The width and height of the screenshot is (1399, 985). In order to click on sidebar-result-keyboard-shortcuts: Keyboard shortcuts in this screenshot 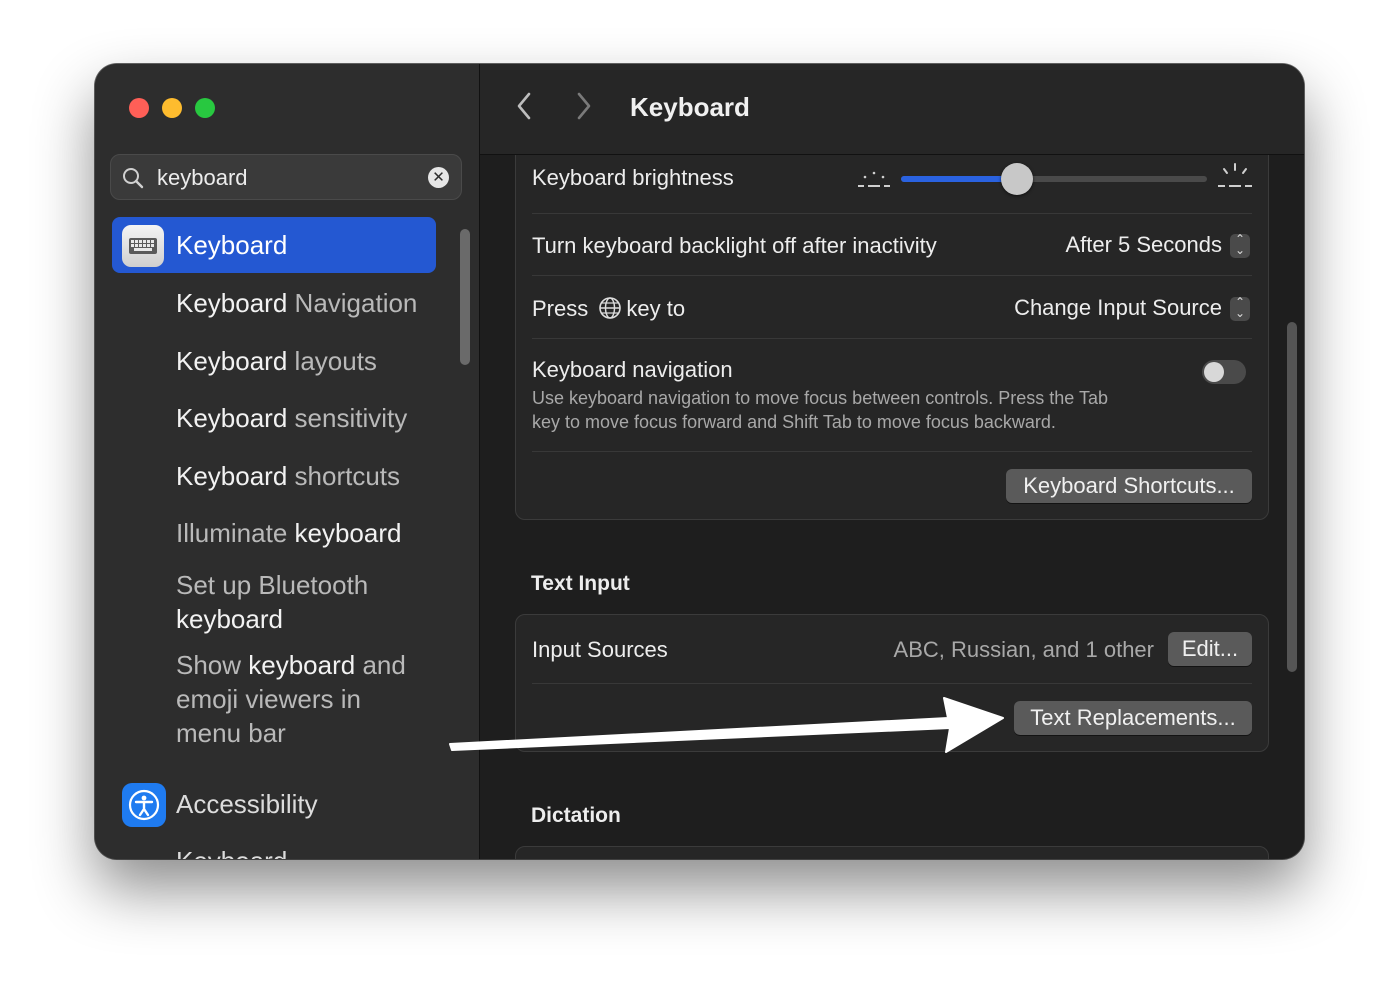, I will do `click(288, 476)`.